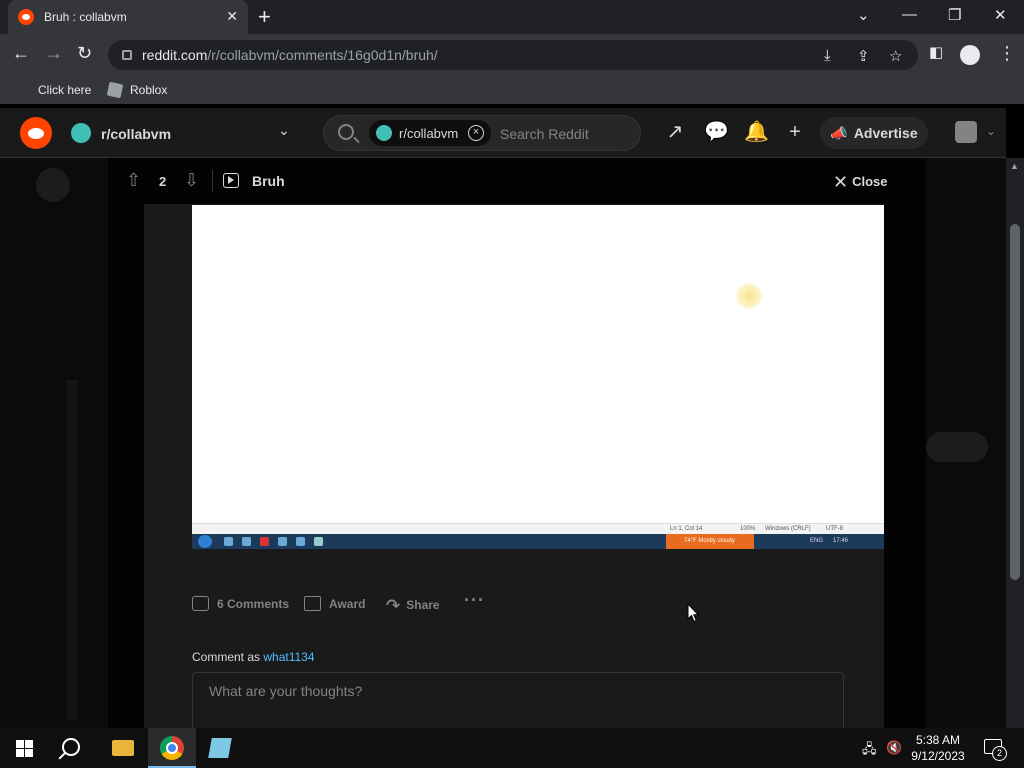 The image size is (1024, 768). I want to click on comments-button: 6 Comments, so click(240, 603).